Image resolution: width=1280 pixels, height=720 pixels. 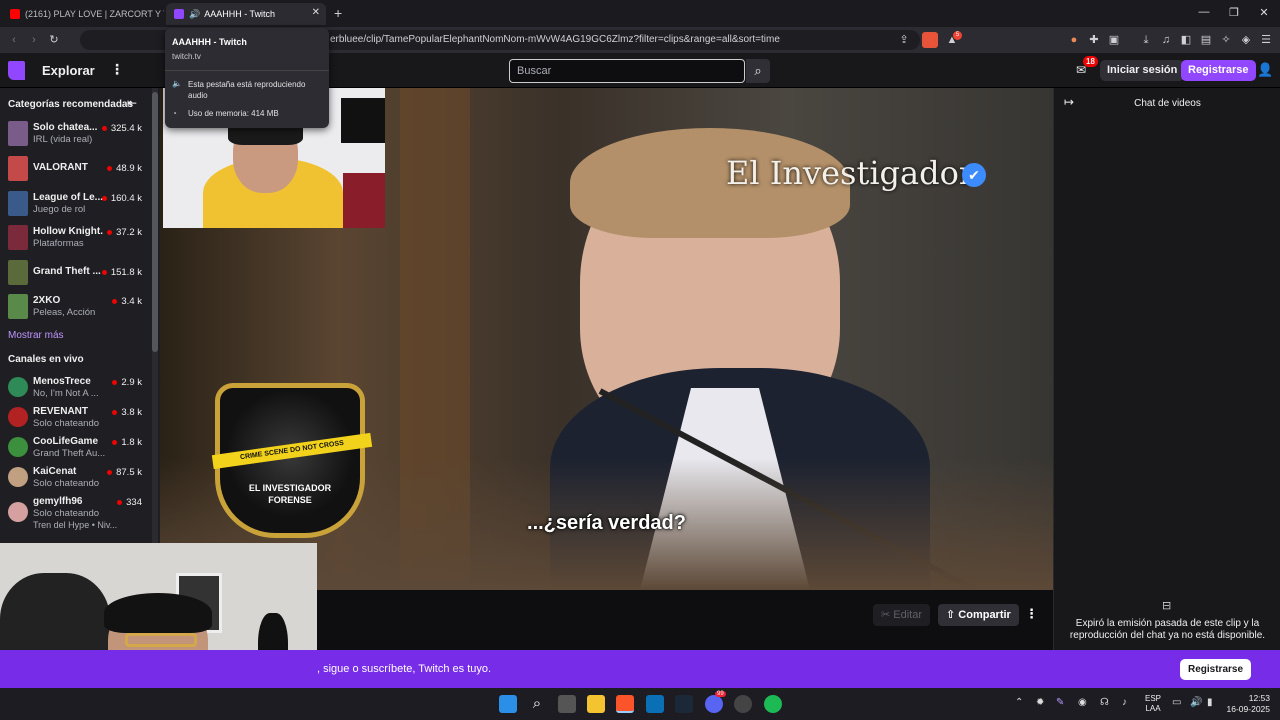 I want to click on media-icon: ▣, so click(x=1114, y=40).